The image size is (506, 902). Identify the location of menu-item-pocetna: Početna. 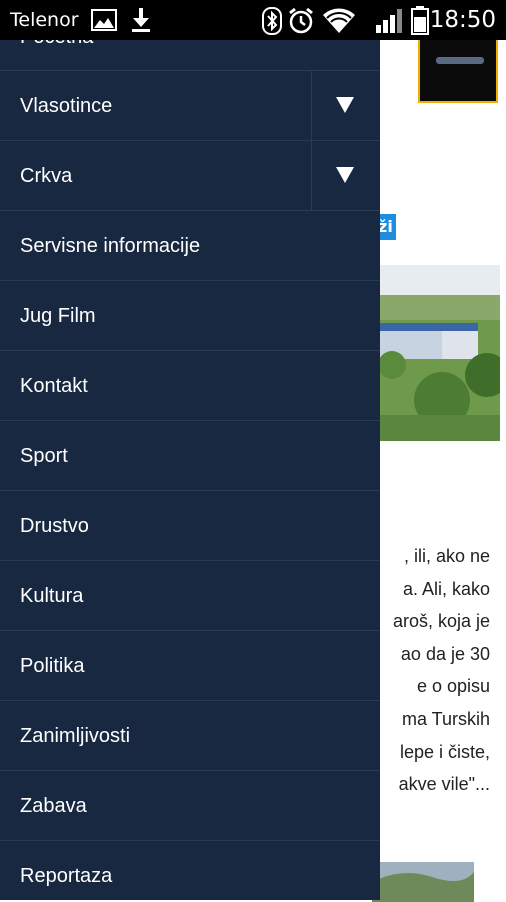
(190, 55).